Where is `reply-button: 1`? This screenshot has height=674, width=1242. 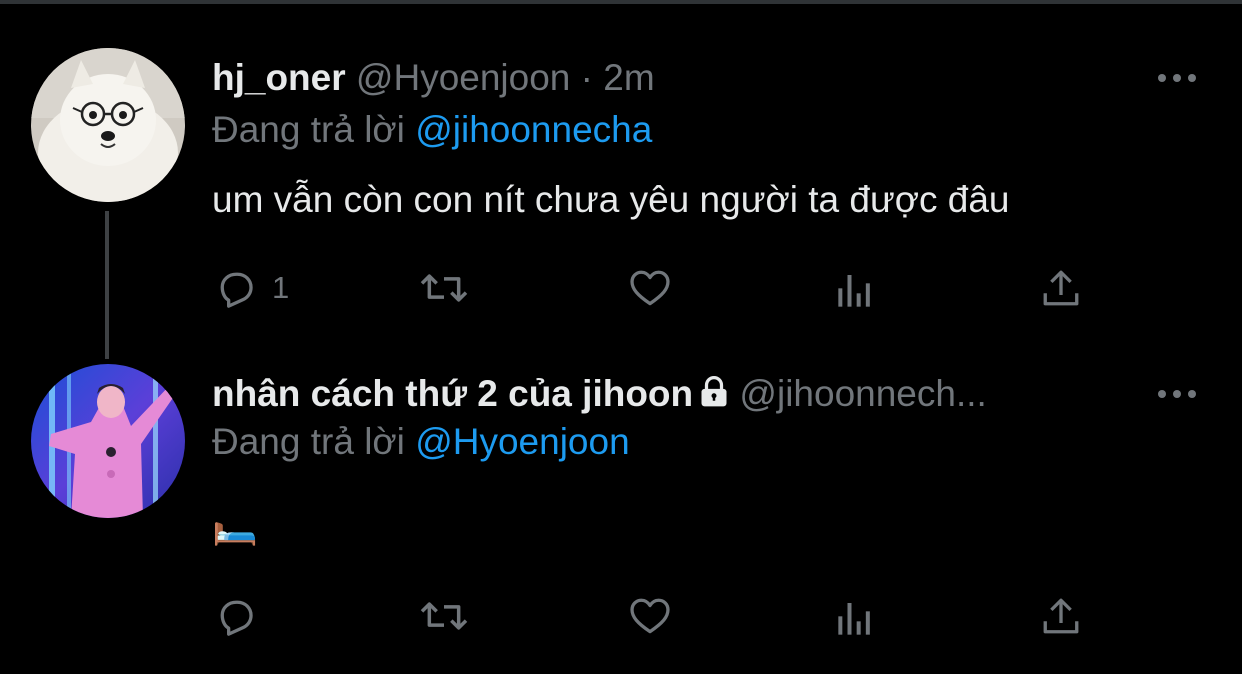
reply-button: 1 is located at coordinates (251, 288).